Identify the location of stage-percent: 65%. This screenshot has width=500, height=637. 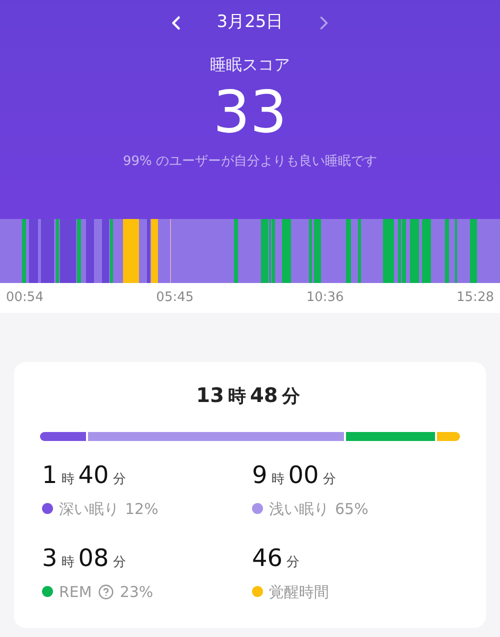
(351, 509).